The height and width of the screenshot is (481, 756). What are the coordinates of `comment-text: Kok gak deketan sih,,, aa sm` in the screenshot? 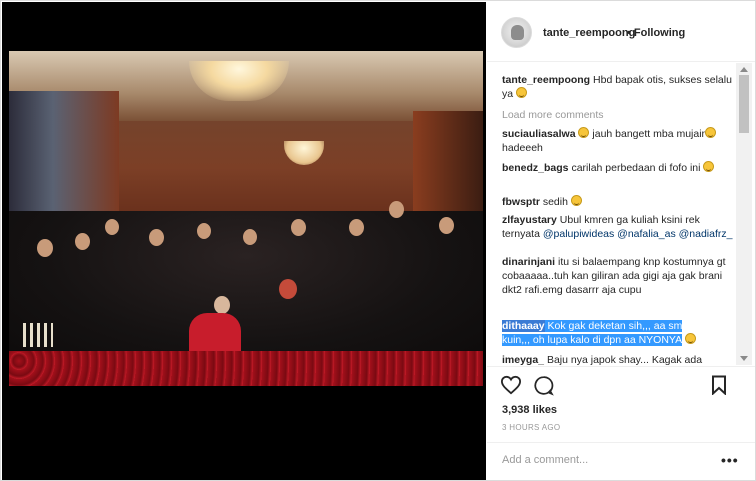 It's located at (613, 326).